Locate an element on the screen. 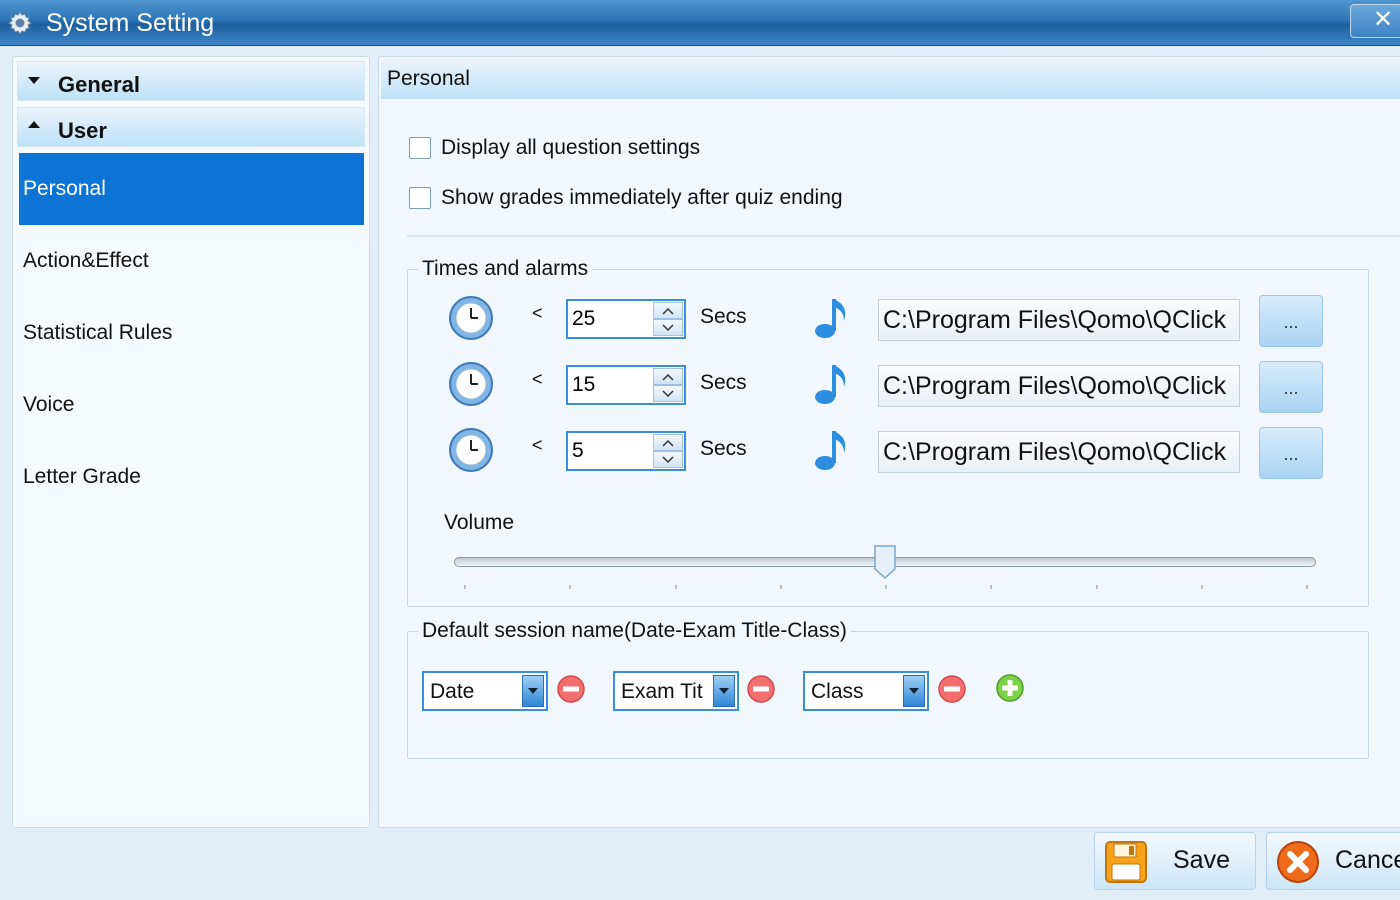 The image size is (1400, 900). panel-title: Personal is located at coordinates (428, 78).